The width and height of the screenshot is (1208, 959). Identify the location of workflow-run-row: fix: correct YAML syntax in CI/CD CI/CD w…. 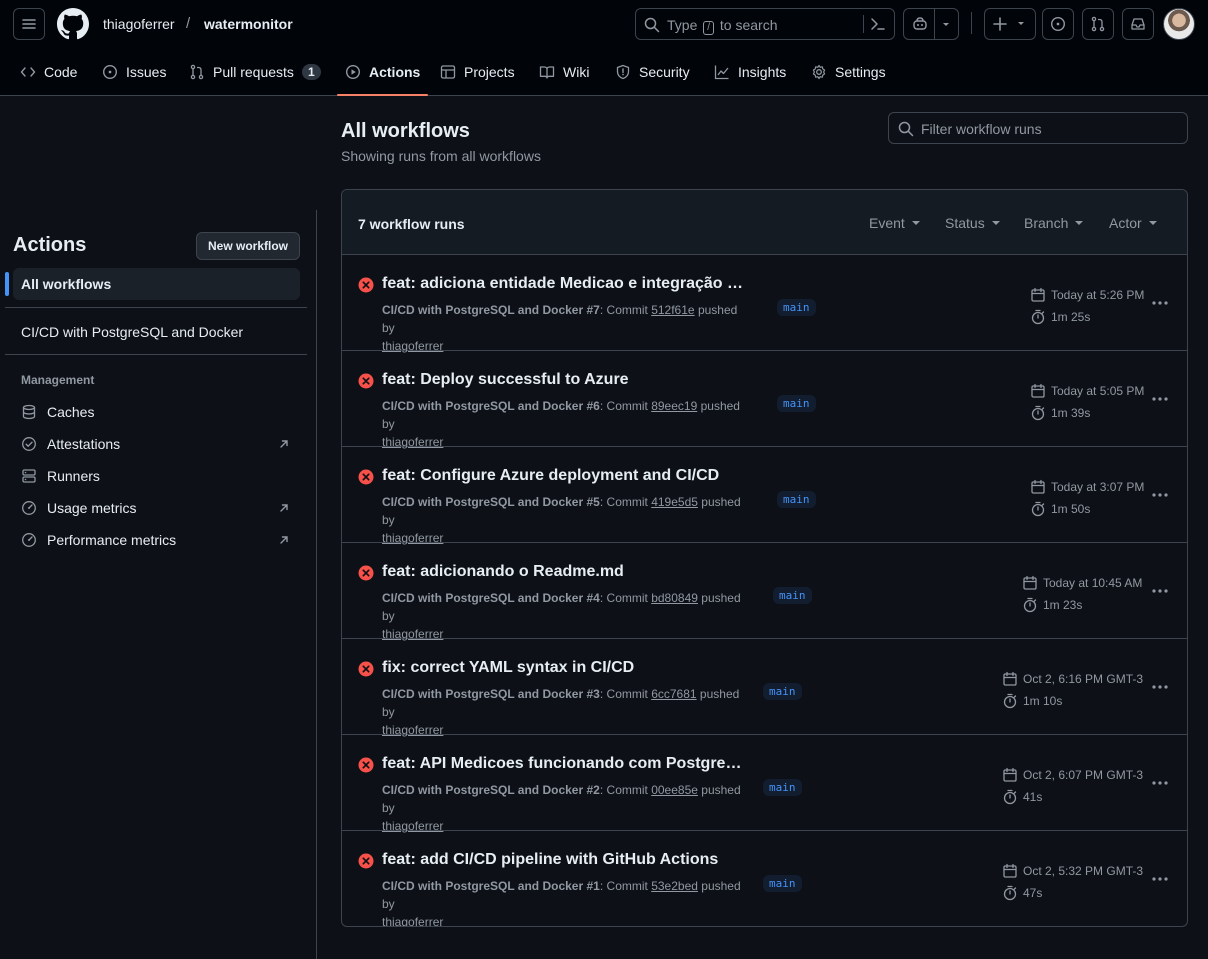
(764, 688).